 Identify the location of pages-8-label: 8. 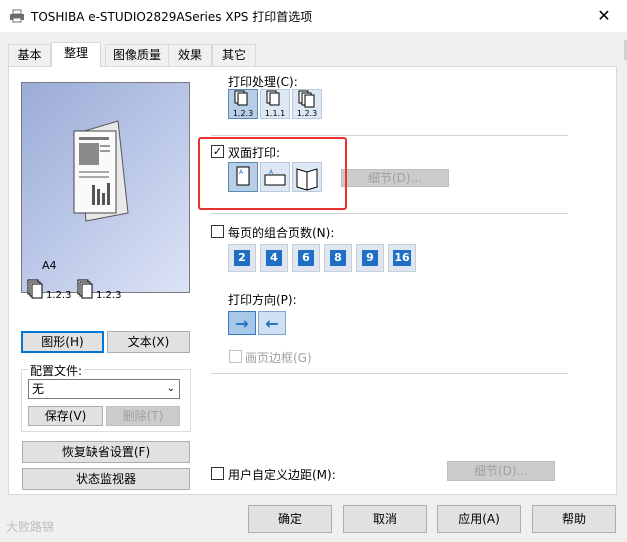
(338, 258).